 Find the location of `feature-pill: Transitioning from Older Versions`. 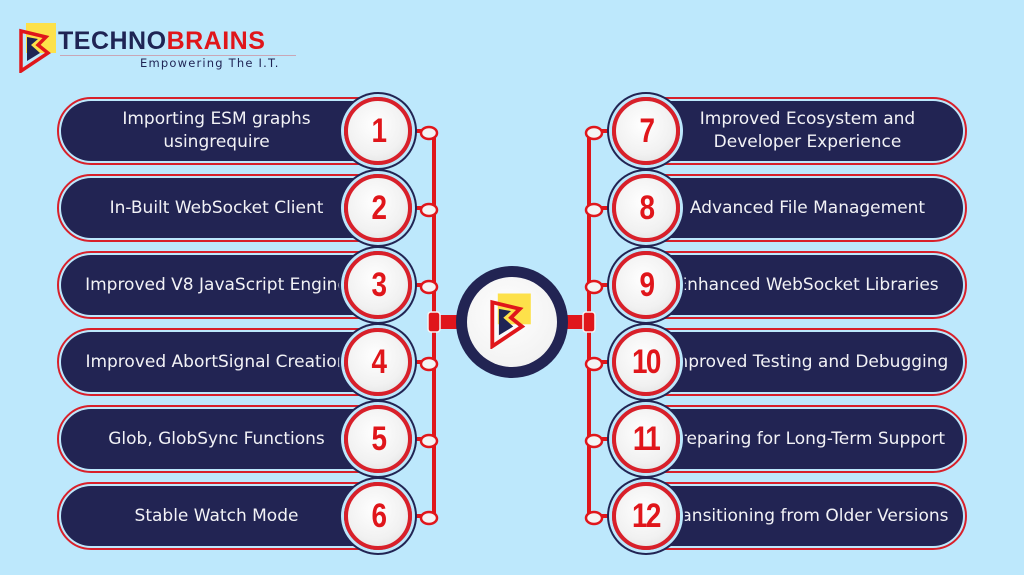

feature-pill: Transitioning from Older Versions is located at coordinates (807, 516).